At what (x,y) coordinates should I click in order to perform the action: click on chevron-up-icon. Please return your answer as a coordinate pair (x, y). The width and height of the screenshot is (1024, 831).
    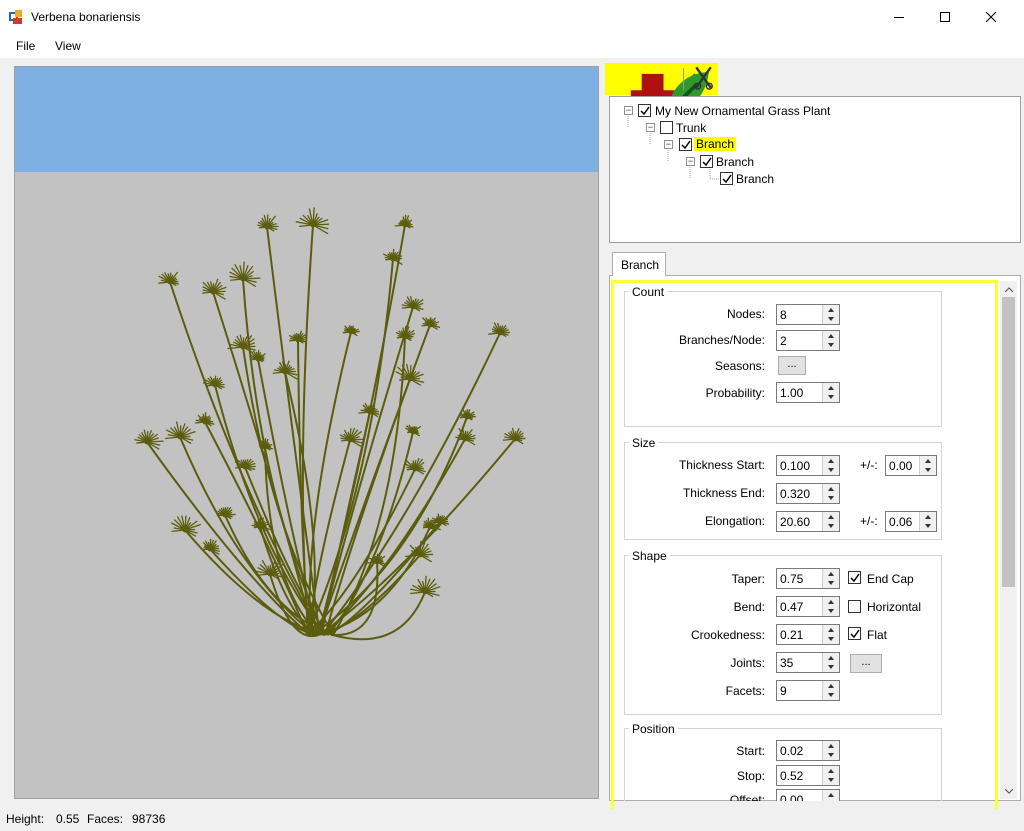
    Looking at the image, I should click on (1008, 289).